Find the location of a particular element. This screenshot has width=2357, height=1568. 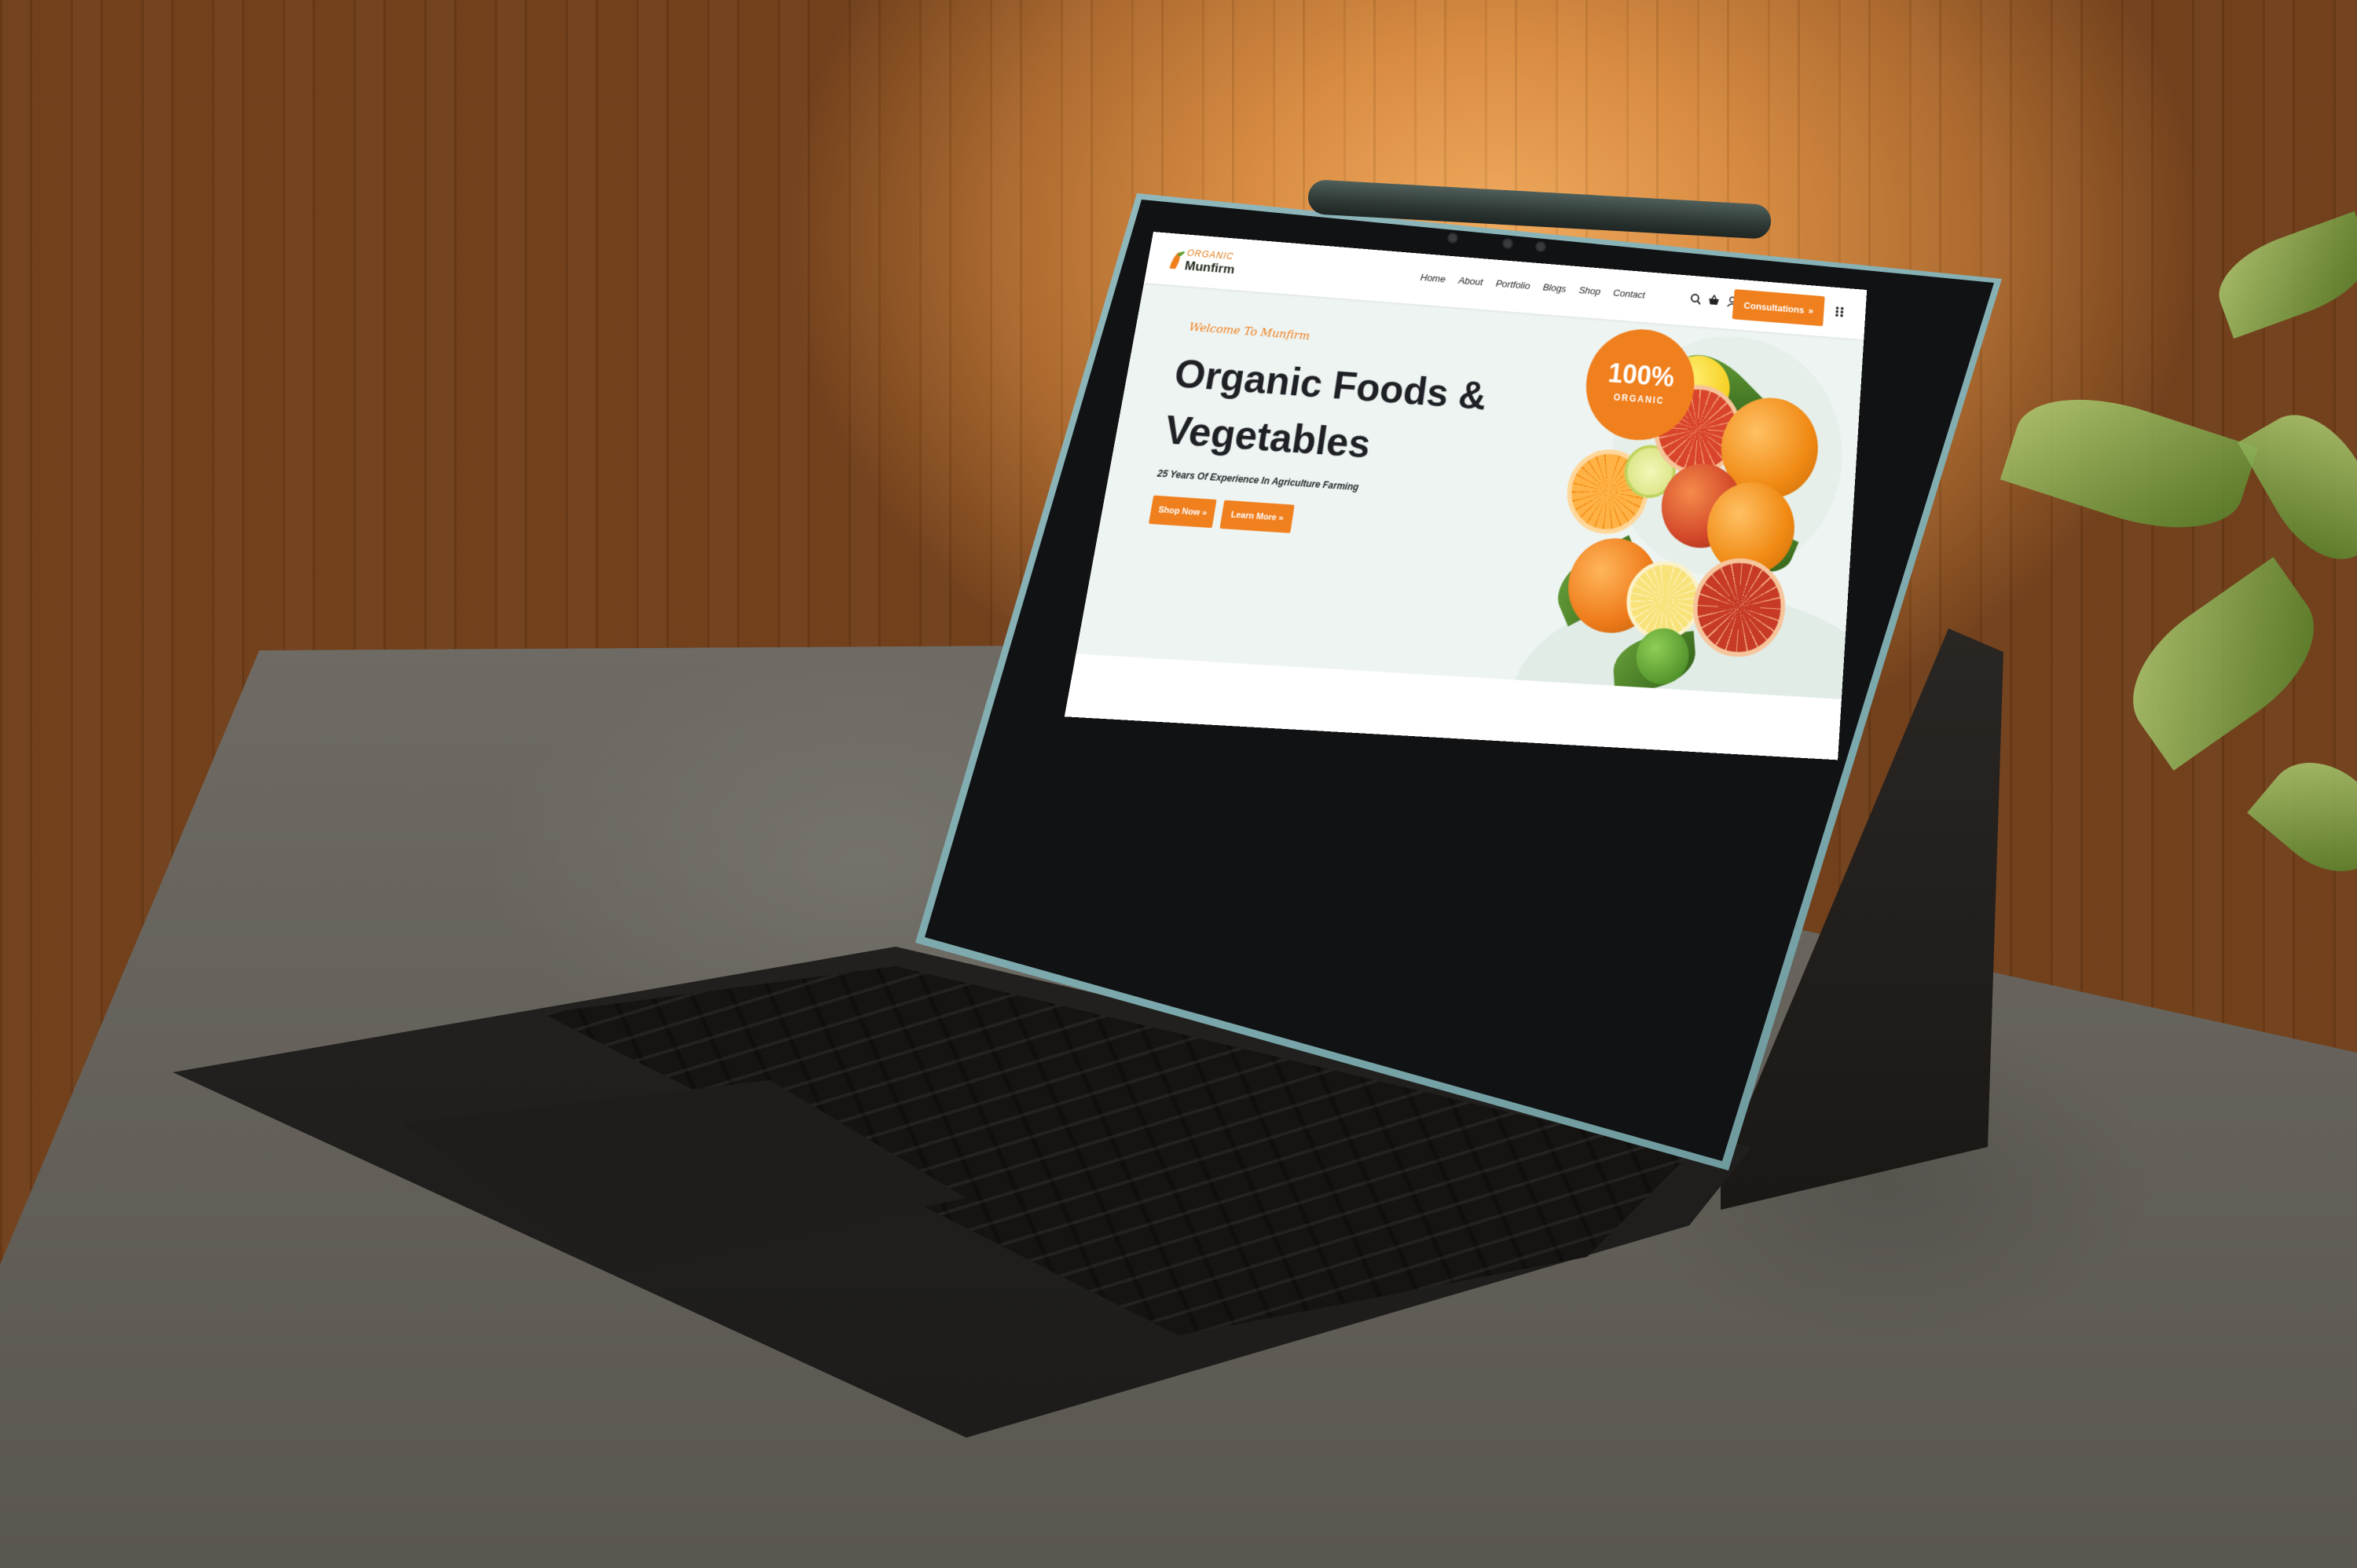

learn-more-button: Learn More » is located at coordinates (1257, 516).